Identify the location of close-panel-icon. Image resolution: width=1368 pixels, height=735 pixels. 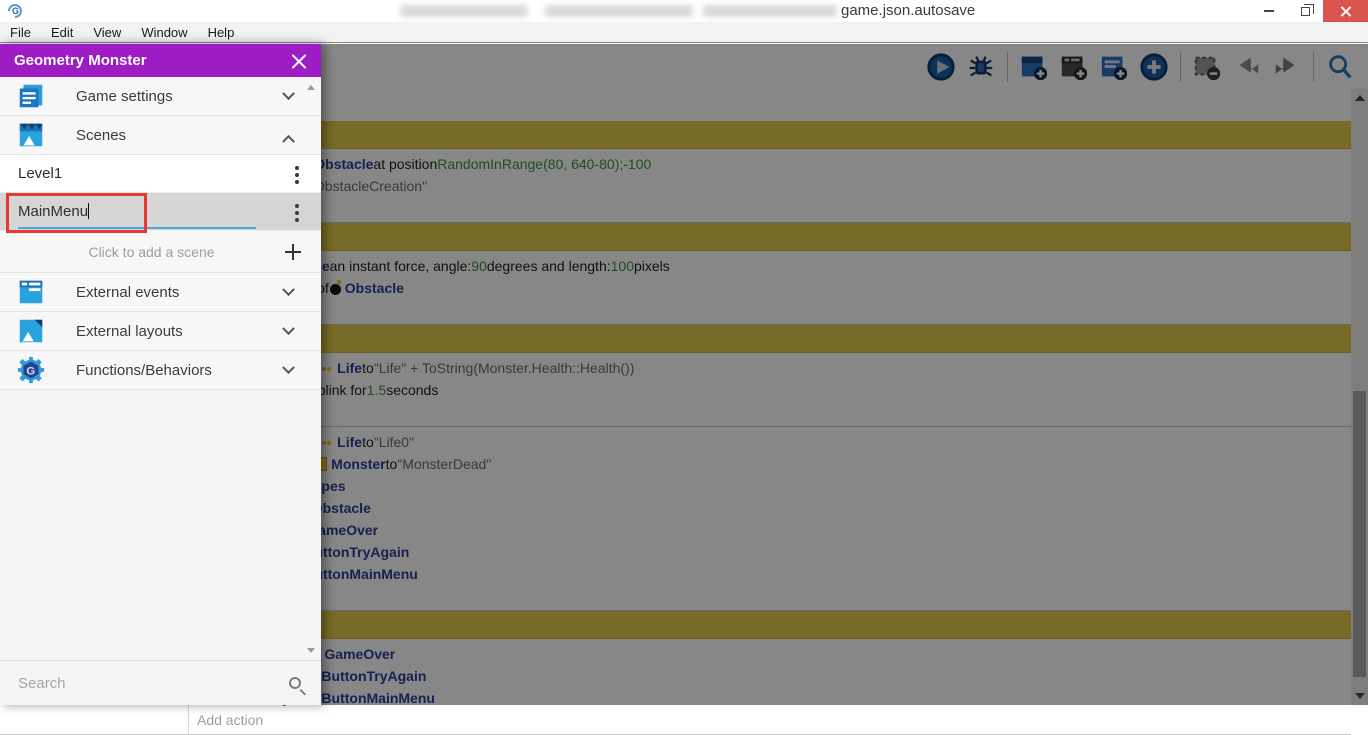
(299, 61).